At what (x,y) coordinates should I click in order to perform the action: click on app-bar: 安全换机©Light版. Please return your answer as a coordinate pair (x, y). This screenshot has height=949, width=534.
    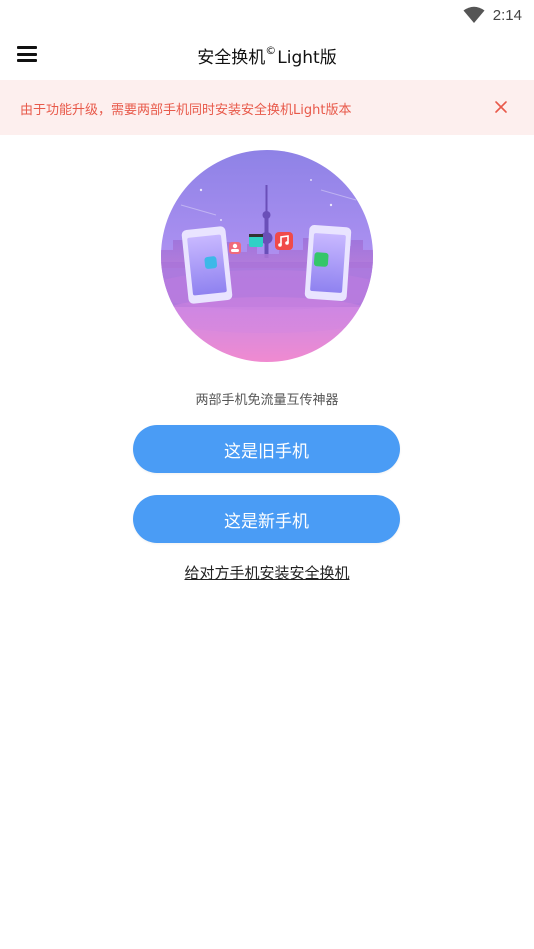
    Looking at the image, I should click on (267, 55).